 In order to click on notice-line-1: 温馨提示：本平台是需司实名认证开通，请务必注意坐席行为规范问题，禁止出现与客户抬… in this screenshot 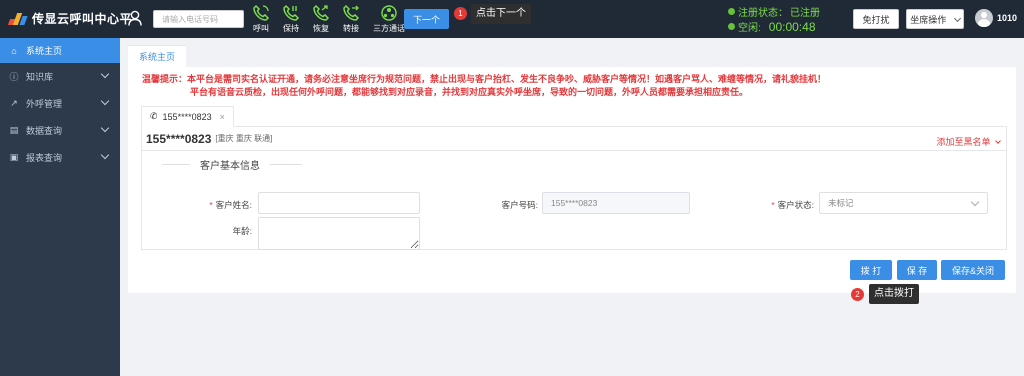, I will do `click(484, 79)`.